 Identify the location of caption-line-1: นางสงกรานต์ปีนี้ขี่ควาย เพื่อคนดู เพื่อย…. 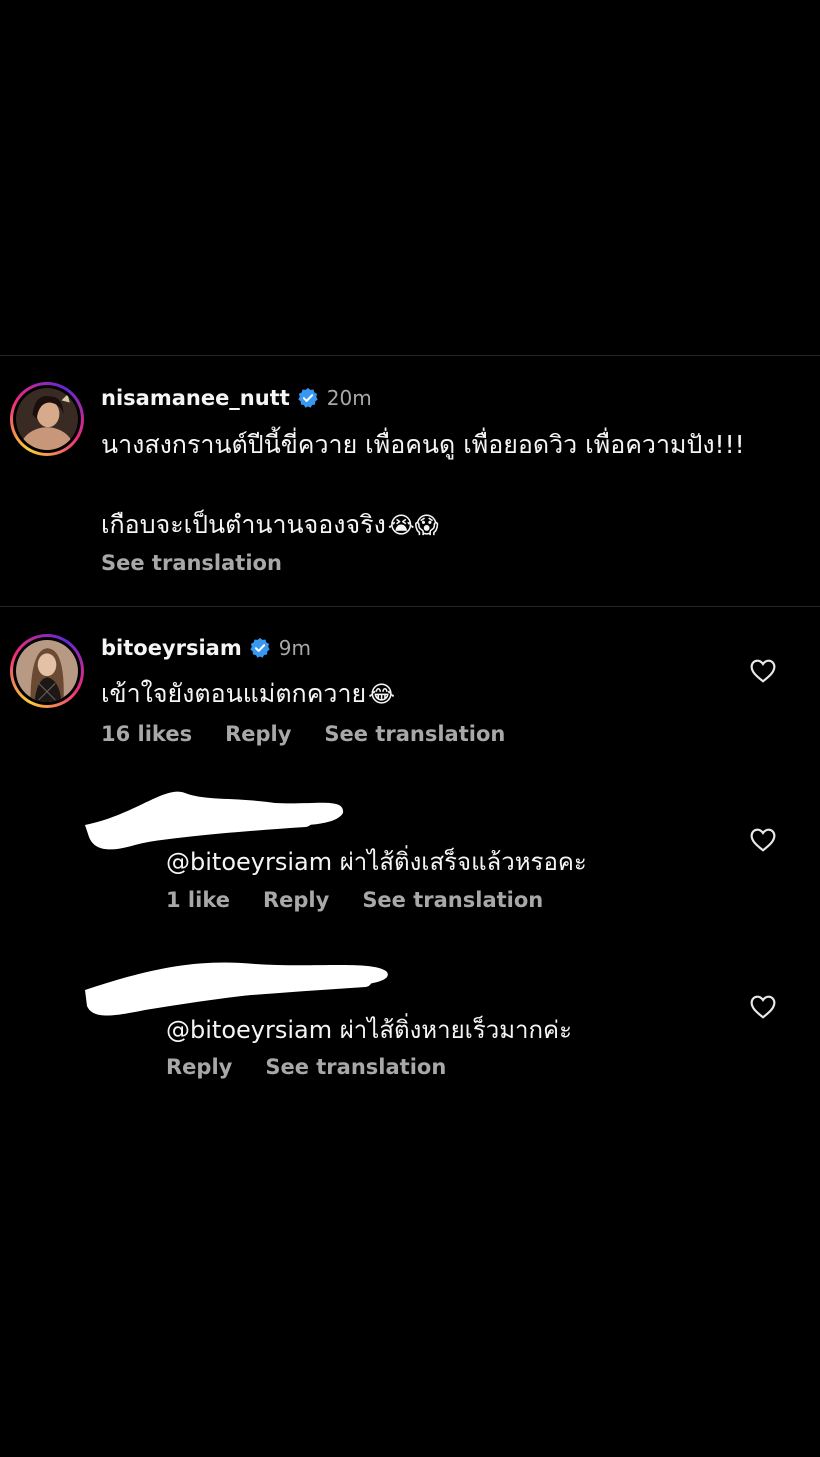
(423, 444).